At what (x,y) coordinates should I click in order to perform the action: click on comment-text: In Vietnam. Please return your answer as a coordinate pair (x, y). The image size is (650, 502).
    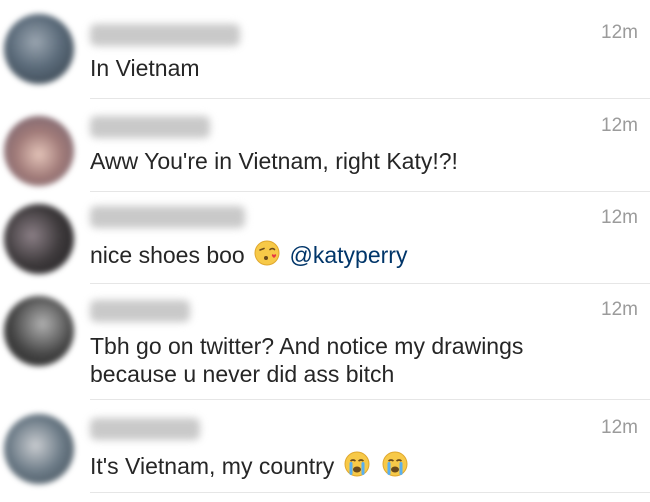
    Looking at the image, I should click on (145, 68).